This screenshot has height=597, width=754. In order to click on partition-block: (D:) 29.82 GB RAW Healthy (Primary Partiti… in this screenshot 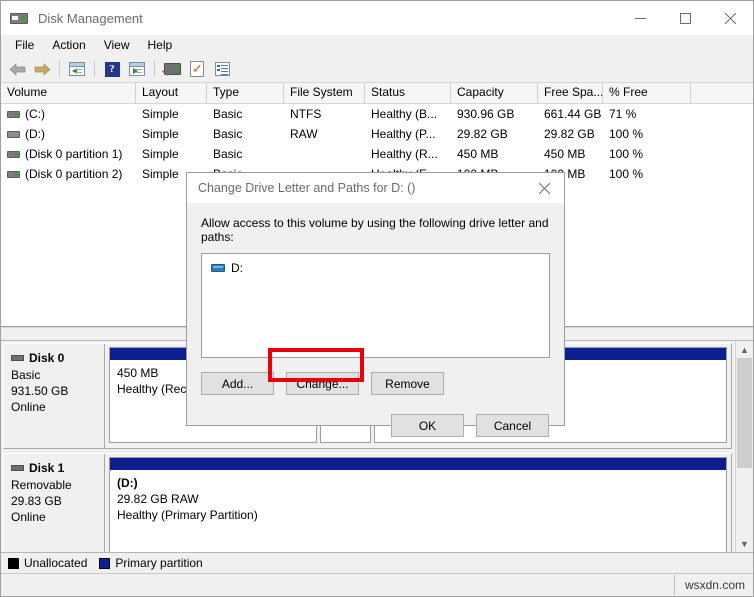, I will do `click(418, 504)`.